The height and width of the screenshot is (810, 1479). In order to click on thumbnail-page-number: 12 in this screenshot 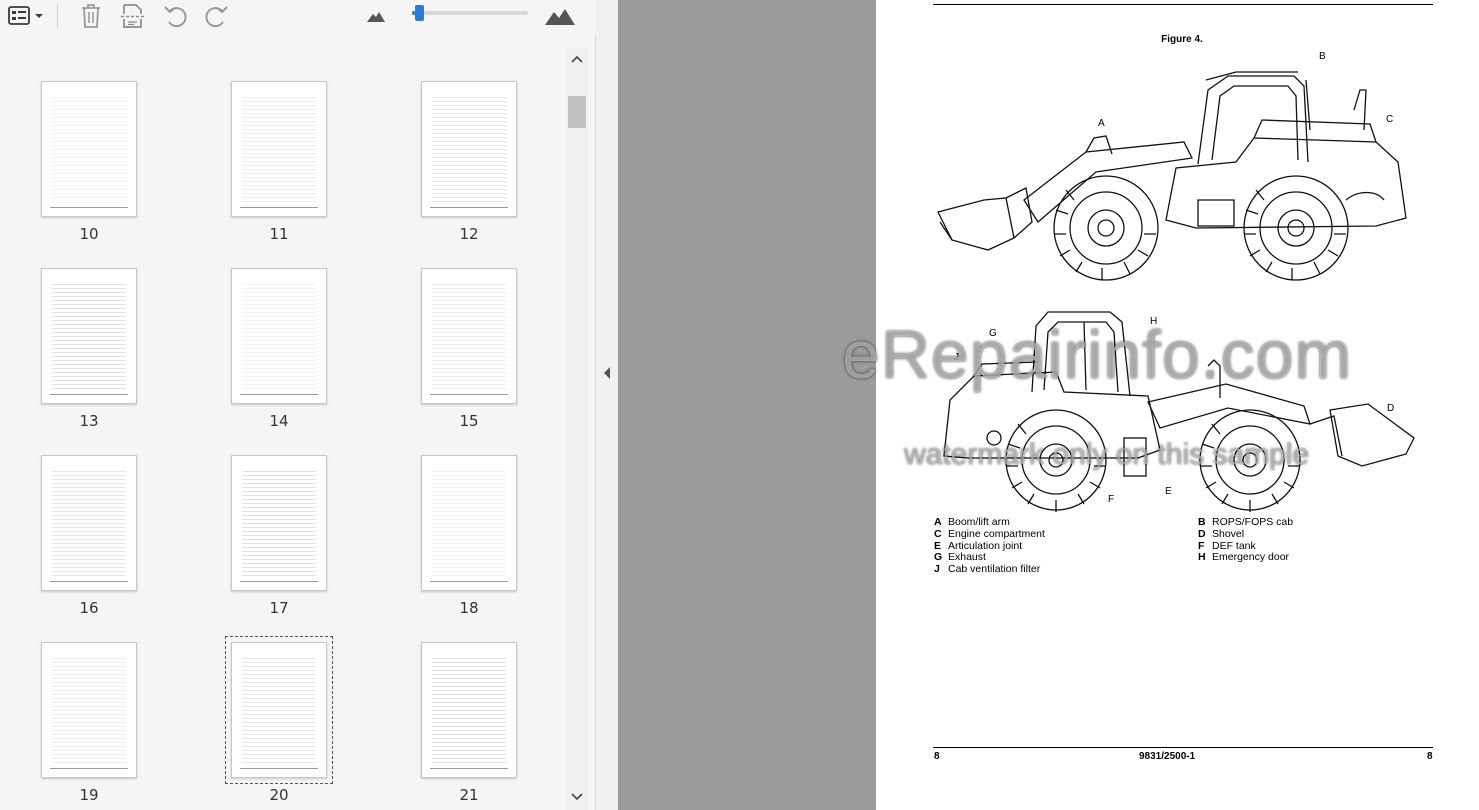, I will do `click(469, 234)`.